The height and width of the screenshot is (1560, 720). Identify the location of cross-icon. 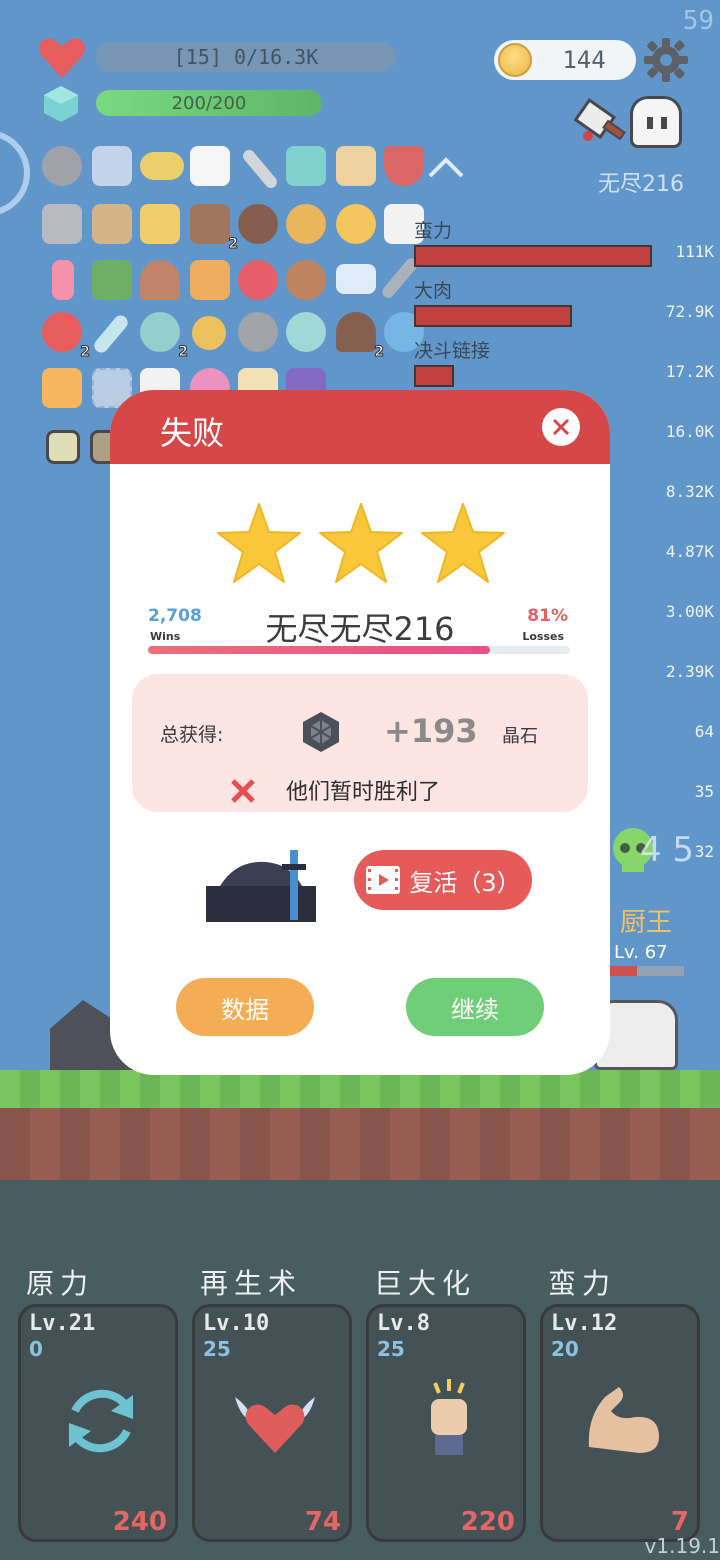
(243, 791).